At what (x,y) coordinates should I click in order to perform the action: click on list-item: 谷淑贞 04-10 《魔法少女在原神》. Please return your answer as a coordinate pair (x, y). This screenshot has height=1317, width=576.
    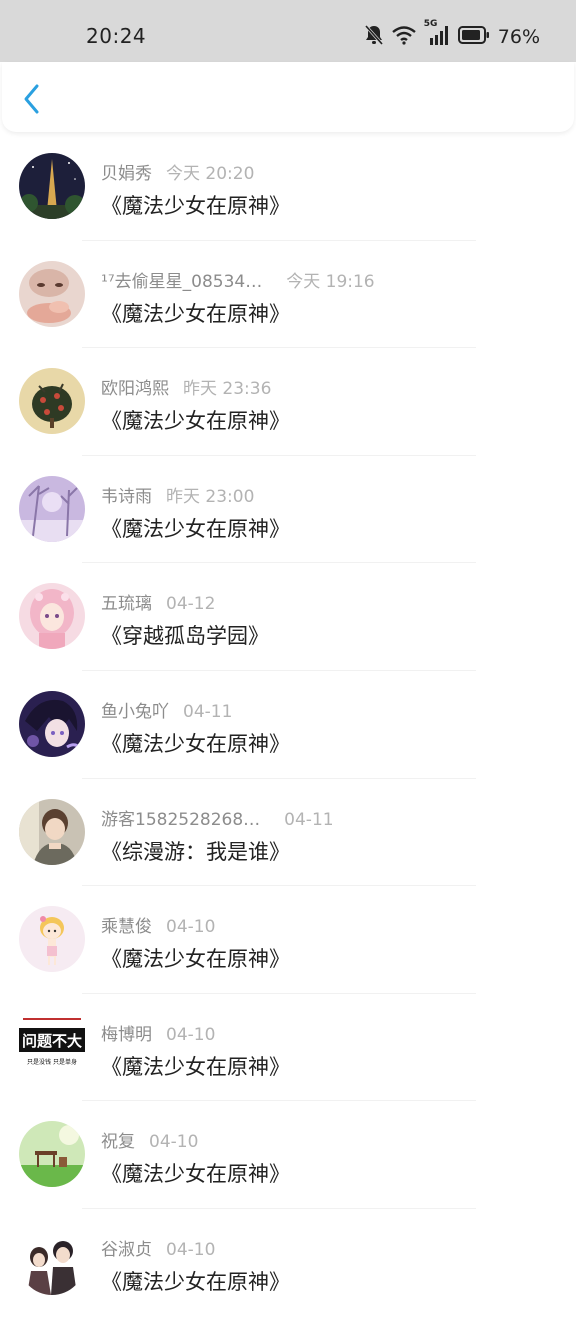
    Looking at the image, I should click on (288, 1263).